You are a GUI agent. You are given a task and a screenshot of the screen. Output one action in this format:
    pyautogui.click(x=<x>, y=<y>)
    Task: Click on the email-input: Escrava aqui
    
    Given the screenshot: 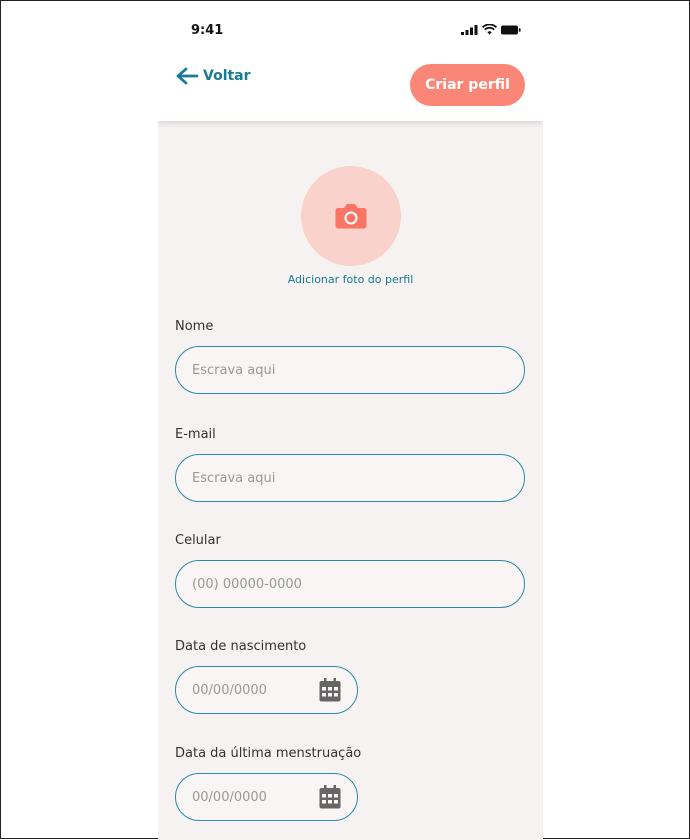 What is the action you would take?
    pyautogui.click(x=350, y=478)
    